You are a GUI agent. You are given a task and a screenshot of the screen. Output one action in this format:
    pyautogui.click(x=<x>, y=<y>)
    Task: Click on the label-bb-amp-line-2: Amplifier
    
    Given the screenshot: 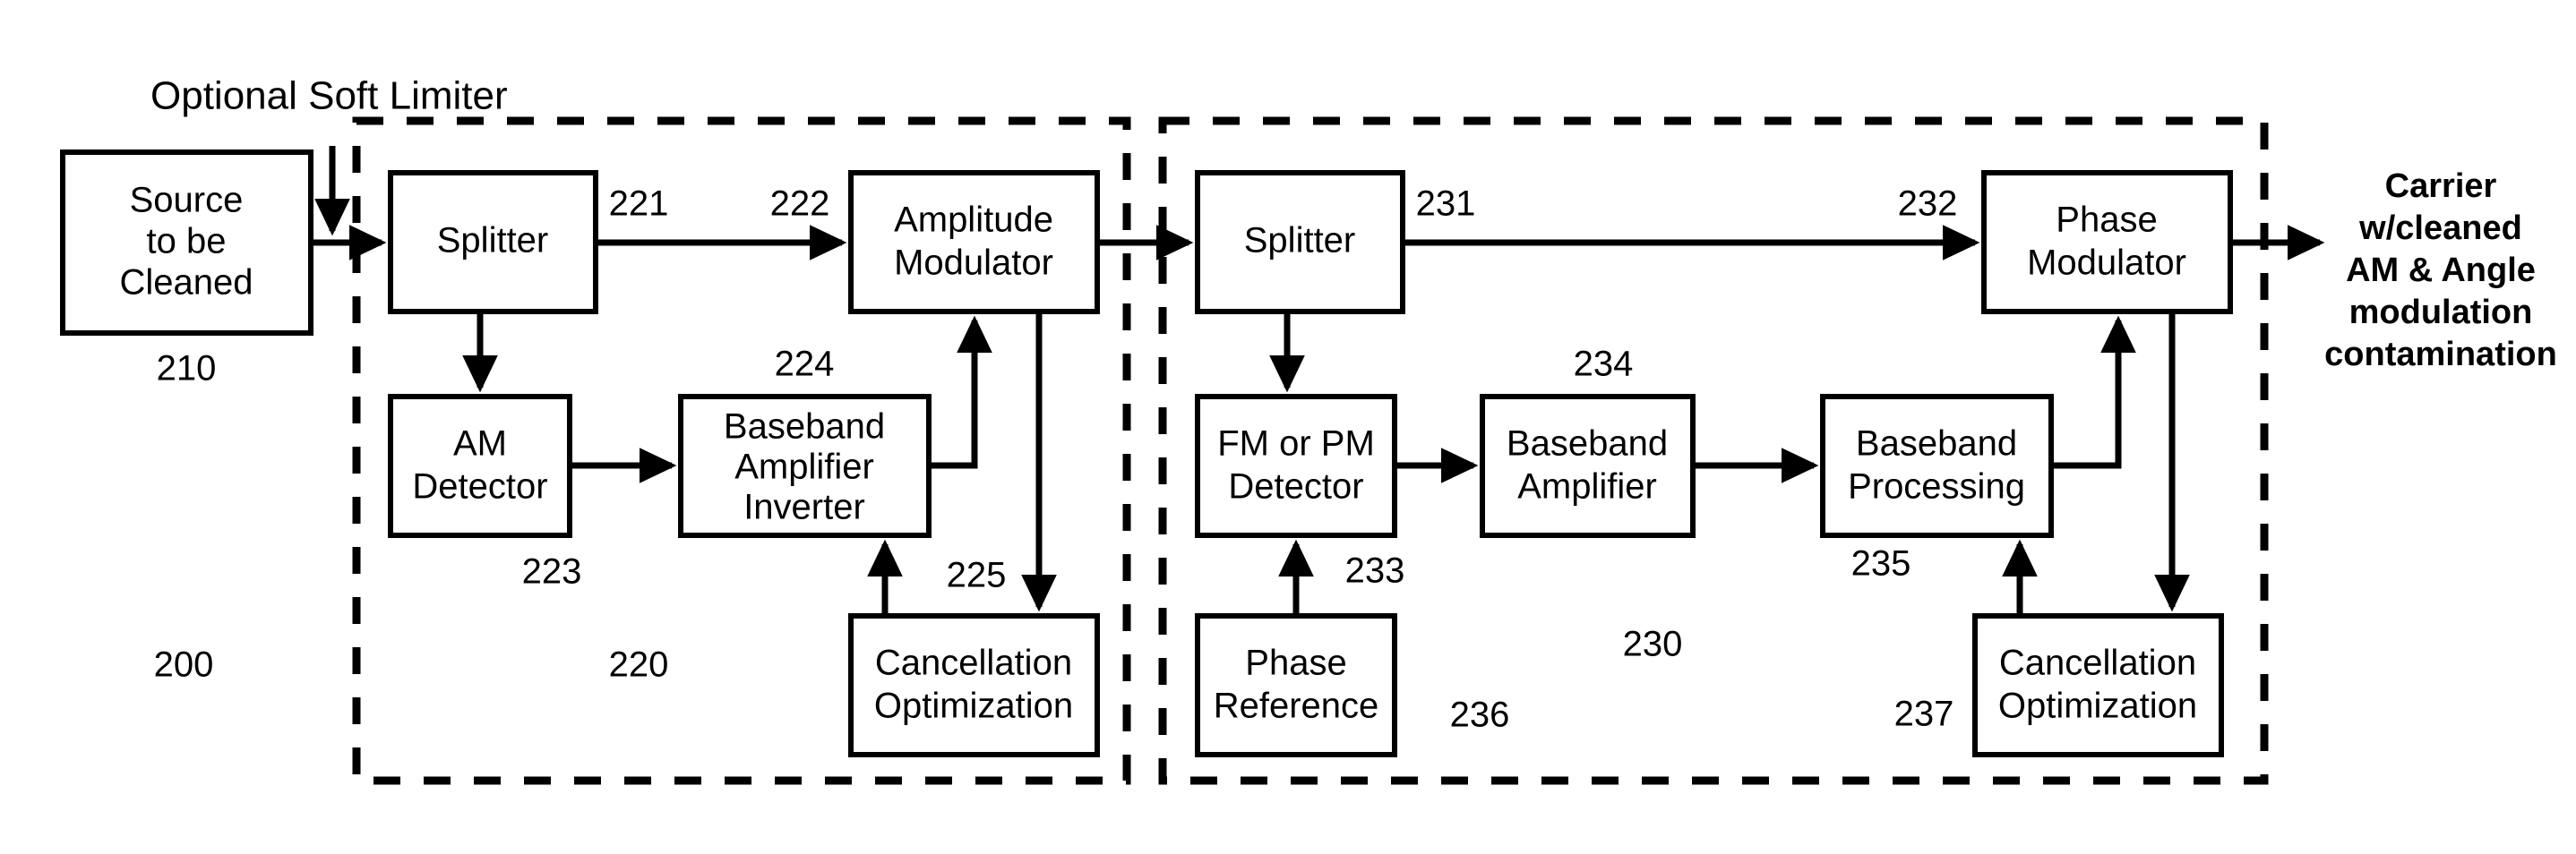 What is the action you would take?
    pyautogui.click(x=1587, y=487)
    